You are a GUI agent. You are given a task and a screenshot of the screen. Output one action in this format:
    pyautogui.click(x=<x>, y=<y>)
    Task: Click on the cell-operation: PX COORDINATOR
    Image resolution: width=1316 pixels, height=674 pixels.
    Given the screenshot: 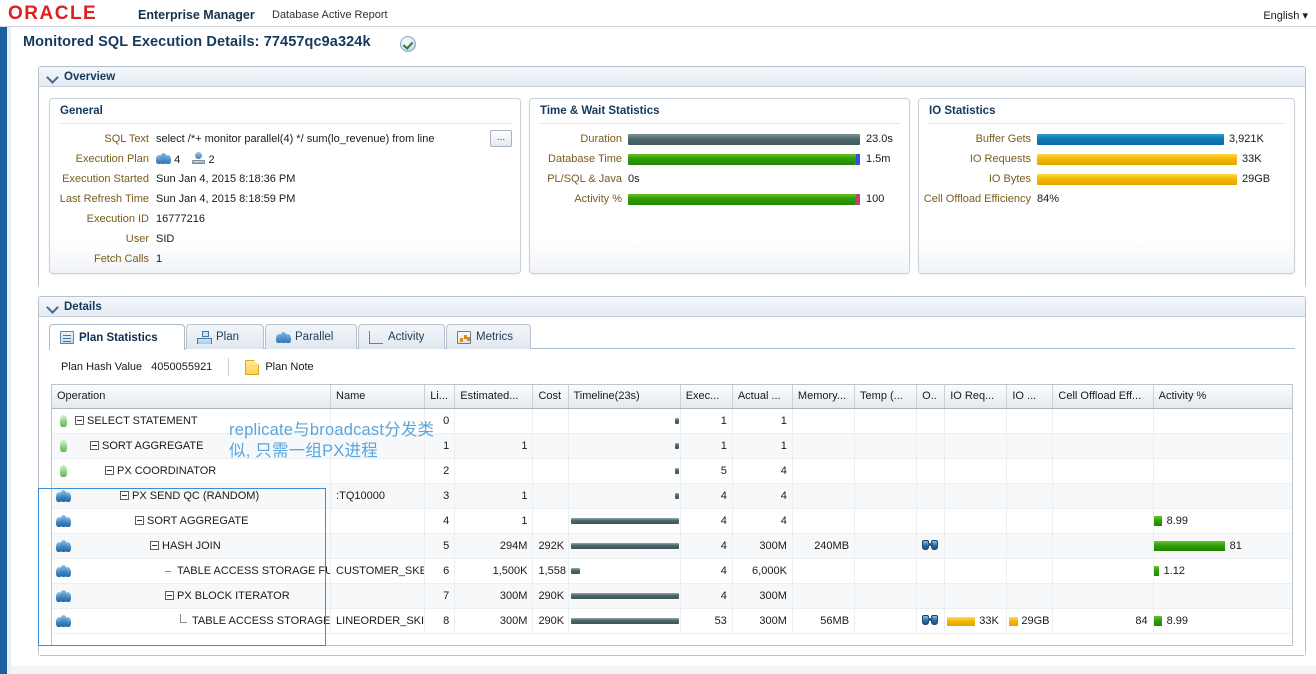 What is the action you would take?
    pyautogui.click(x=192, y=471)
    